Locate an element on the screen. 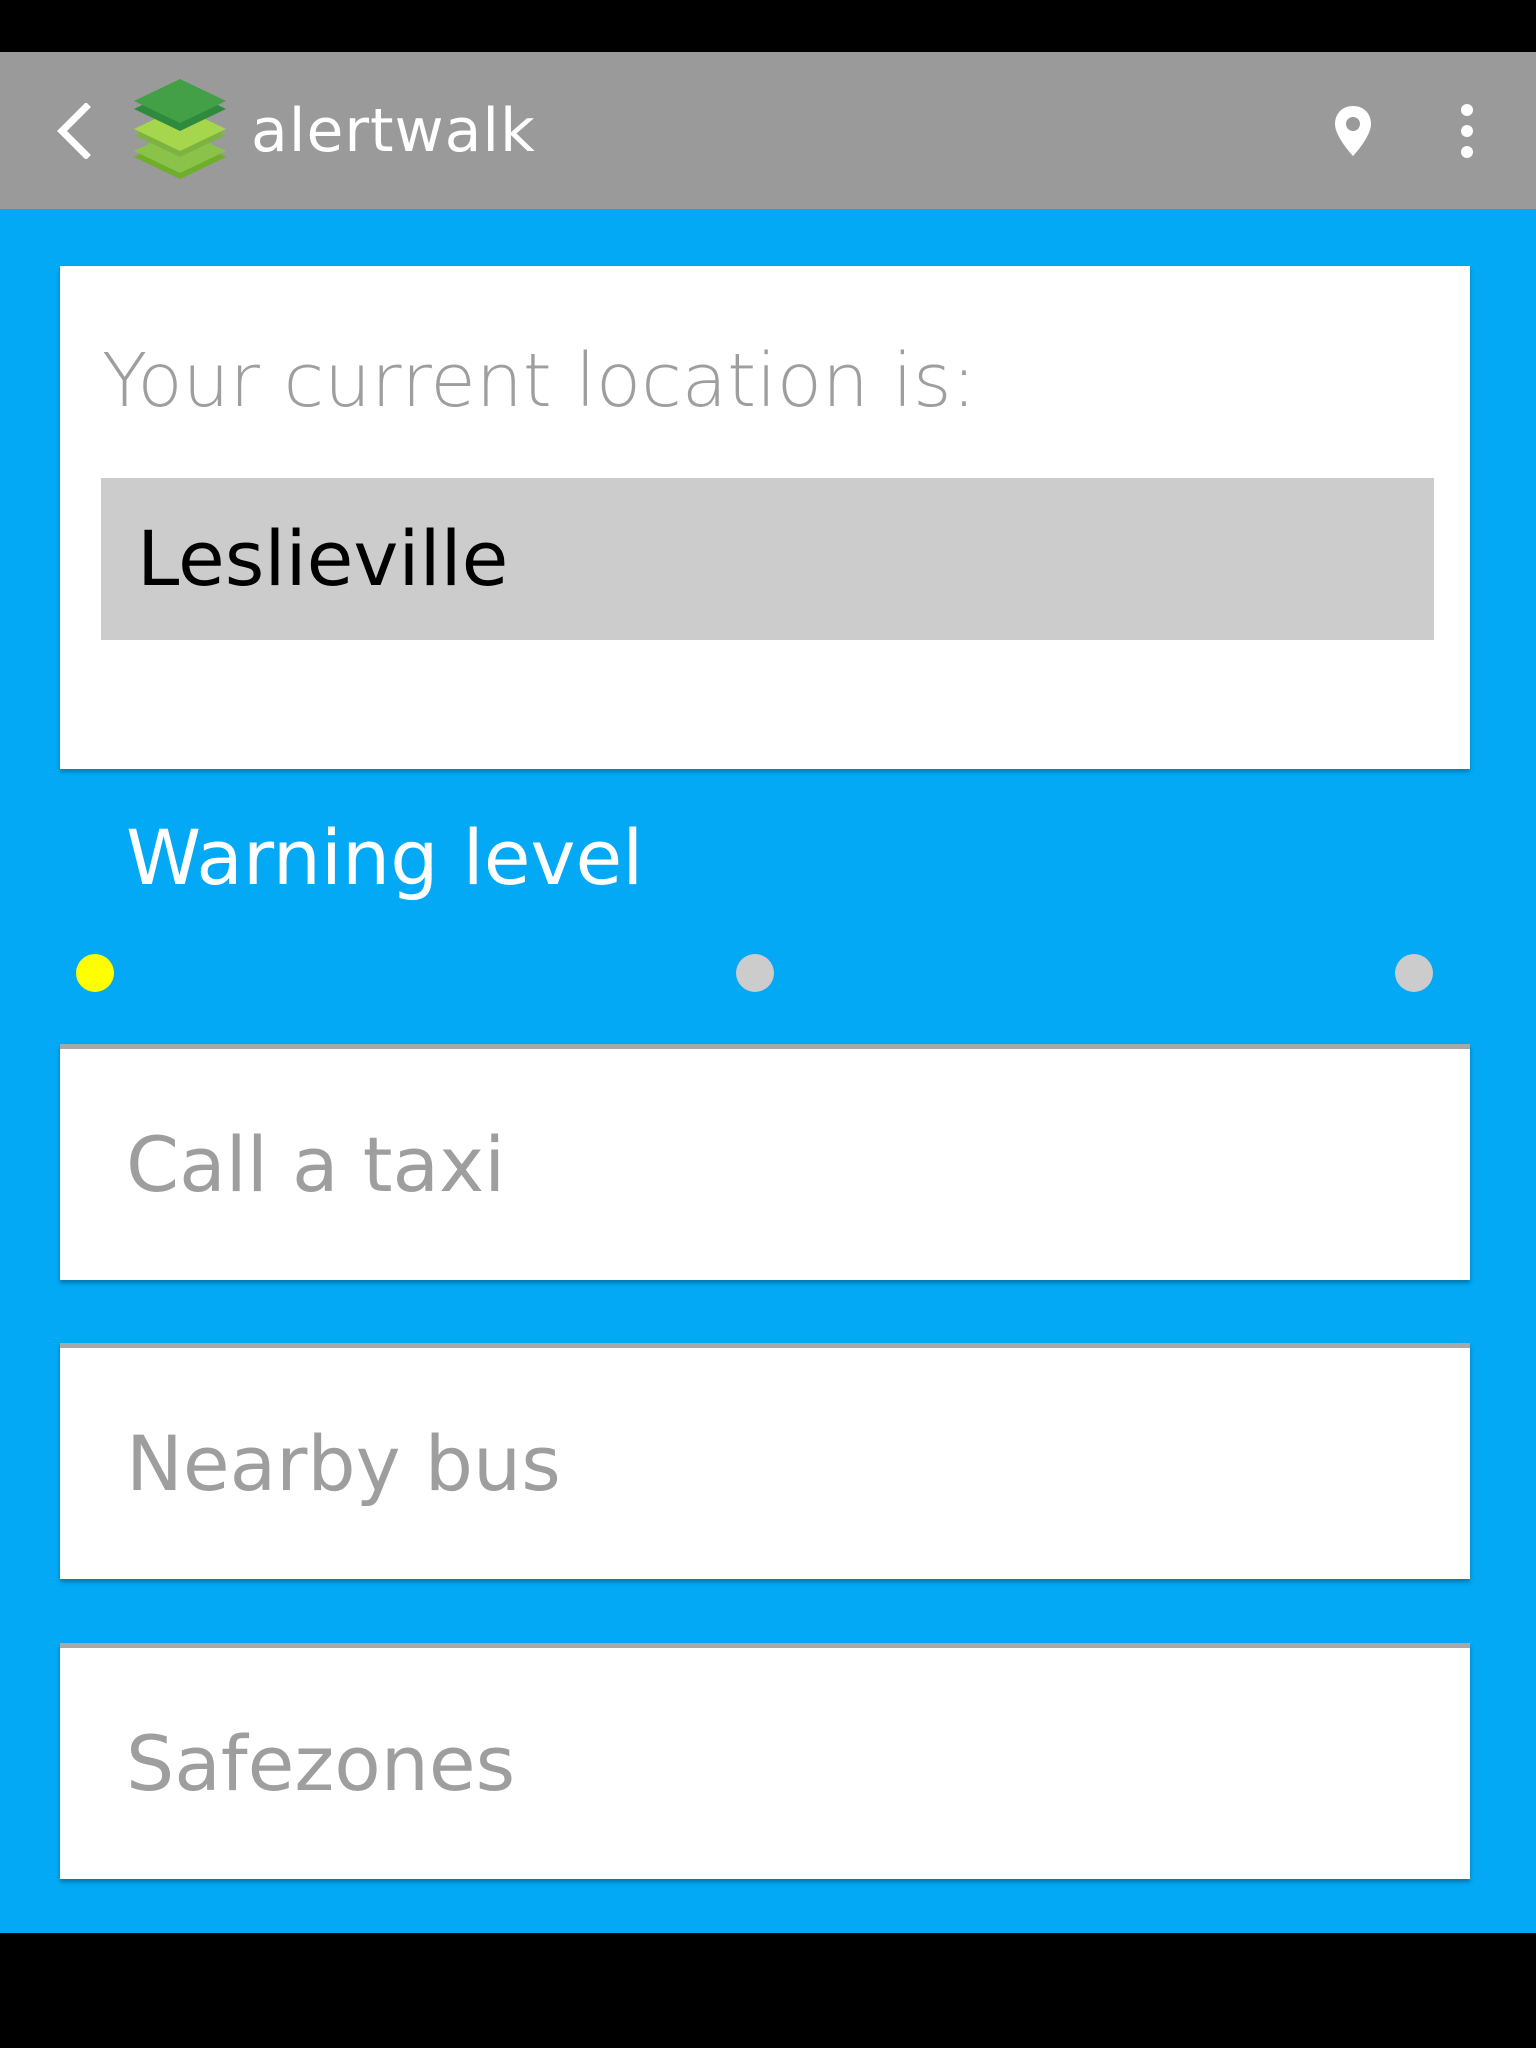 The height and width of the screenshot is (2048, 1536). option-label: Safezones is located at coordinates (321, 1763).